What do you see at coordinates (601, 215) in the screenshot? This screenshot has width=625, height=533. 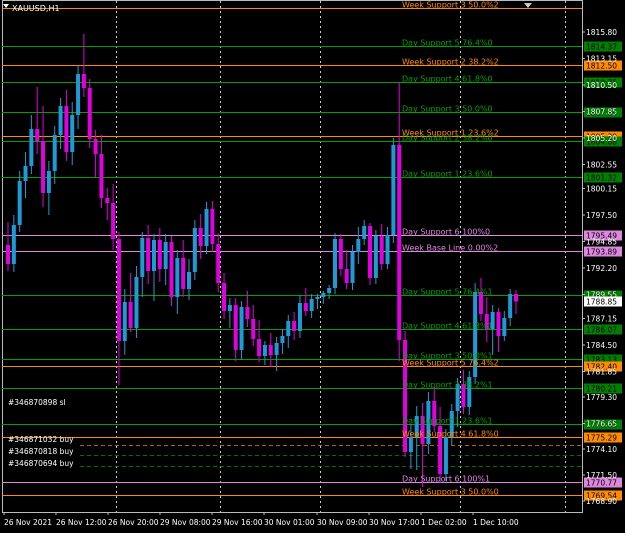 I see `price-tick-label: 1797.50` at bounding box center [601, 215].